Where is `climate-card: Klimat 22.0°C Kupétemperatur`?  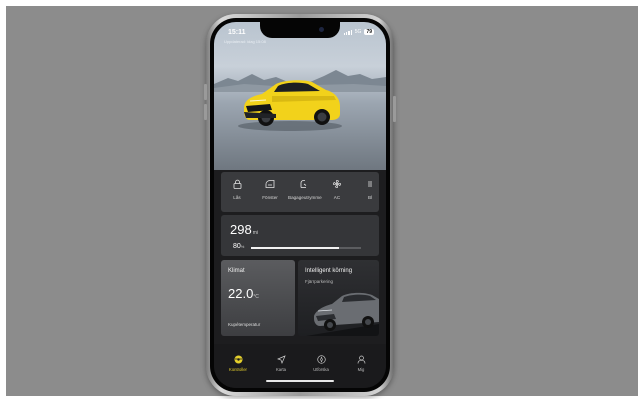
climate-card: Klimat 22.0°C Kupétemperatur is located at coordinates (258, 298).